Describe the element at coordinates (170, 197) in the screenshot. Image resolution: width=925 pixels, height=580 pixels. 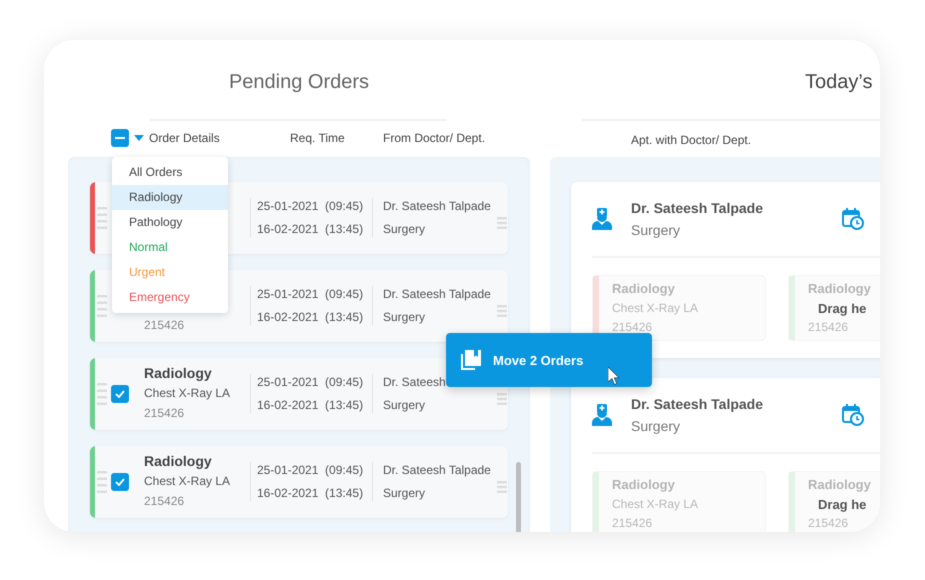
I see `menu-item: Radiology` at that location.